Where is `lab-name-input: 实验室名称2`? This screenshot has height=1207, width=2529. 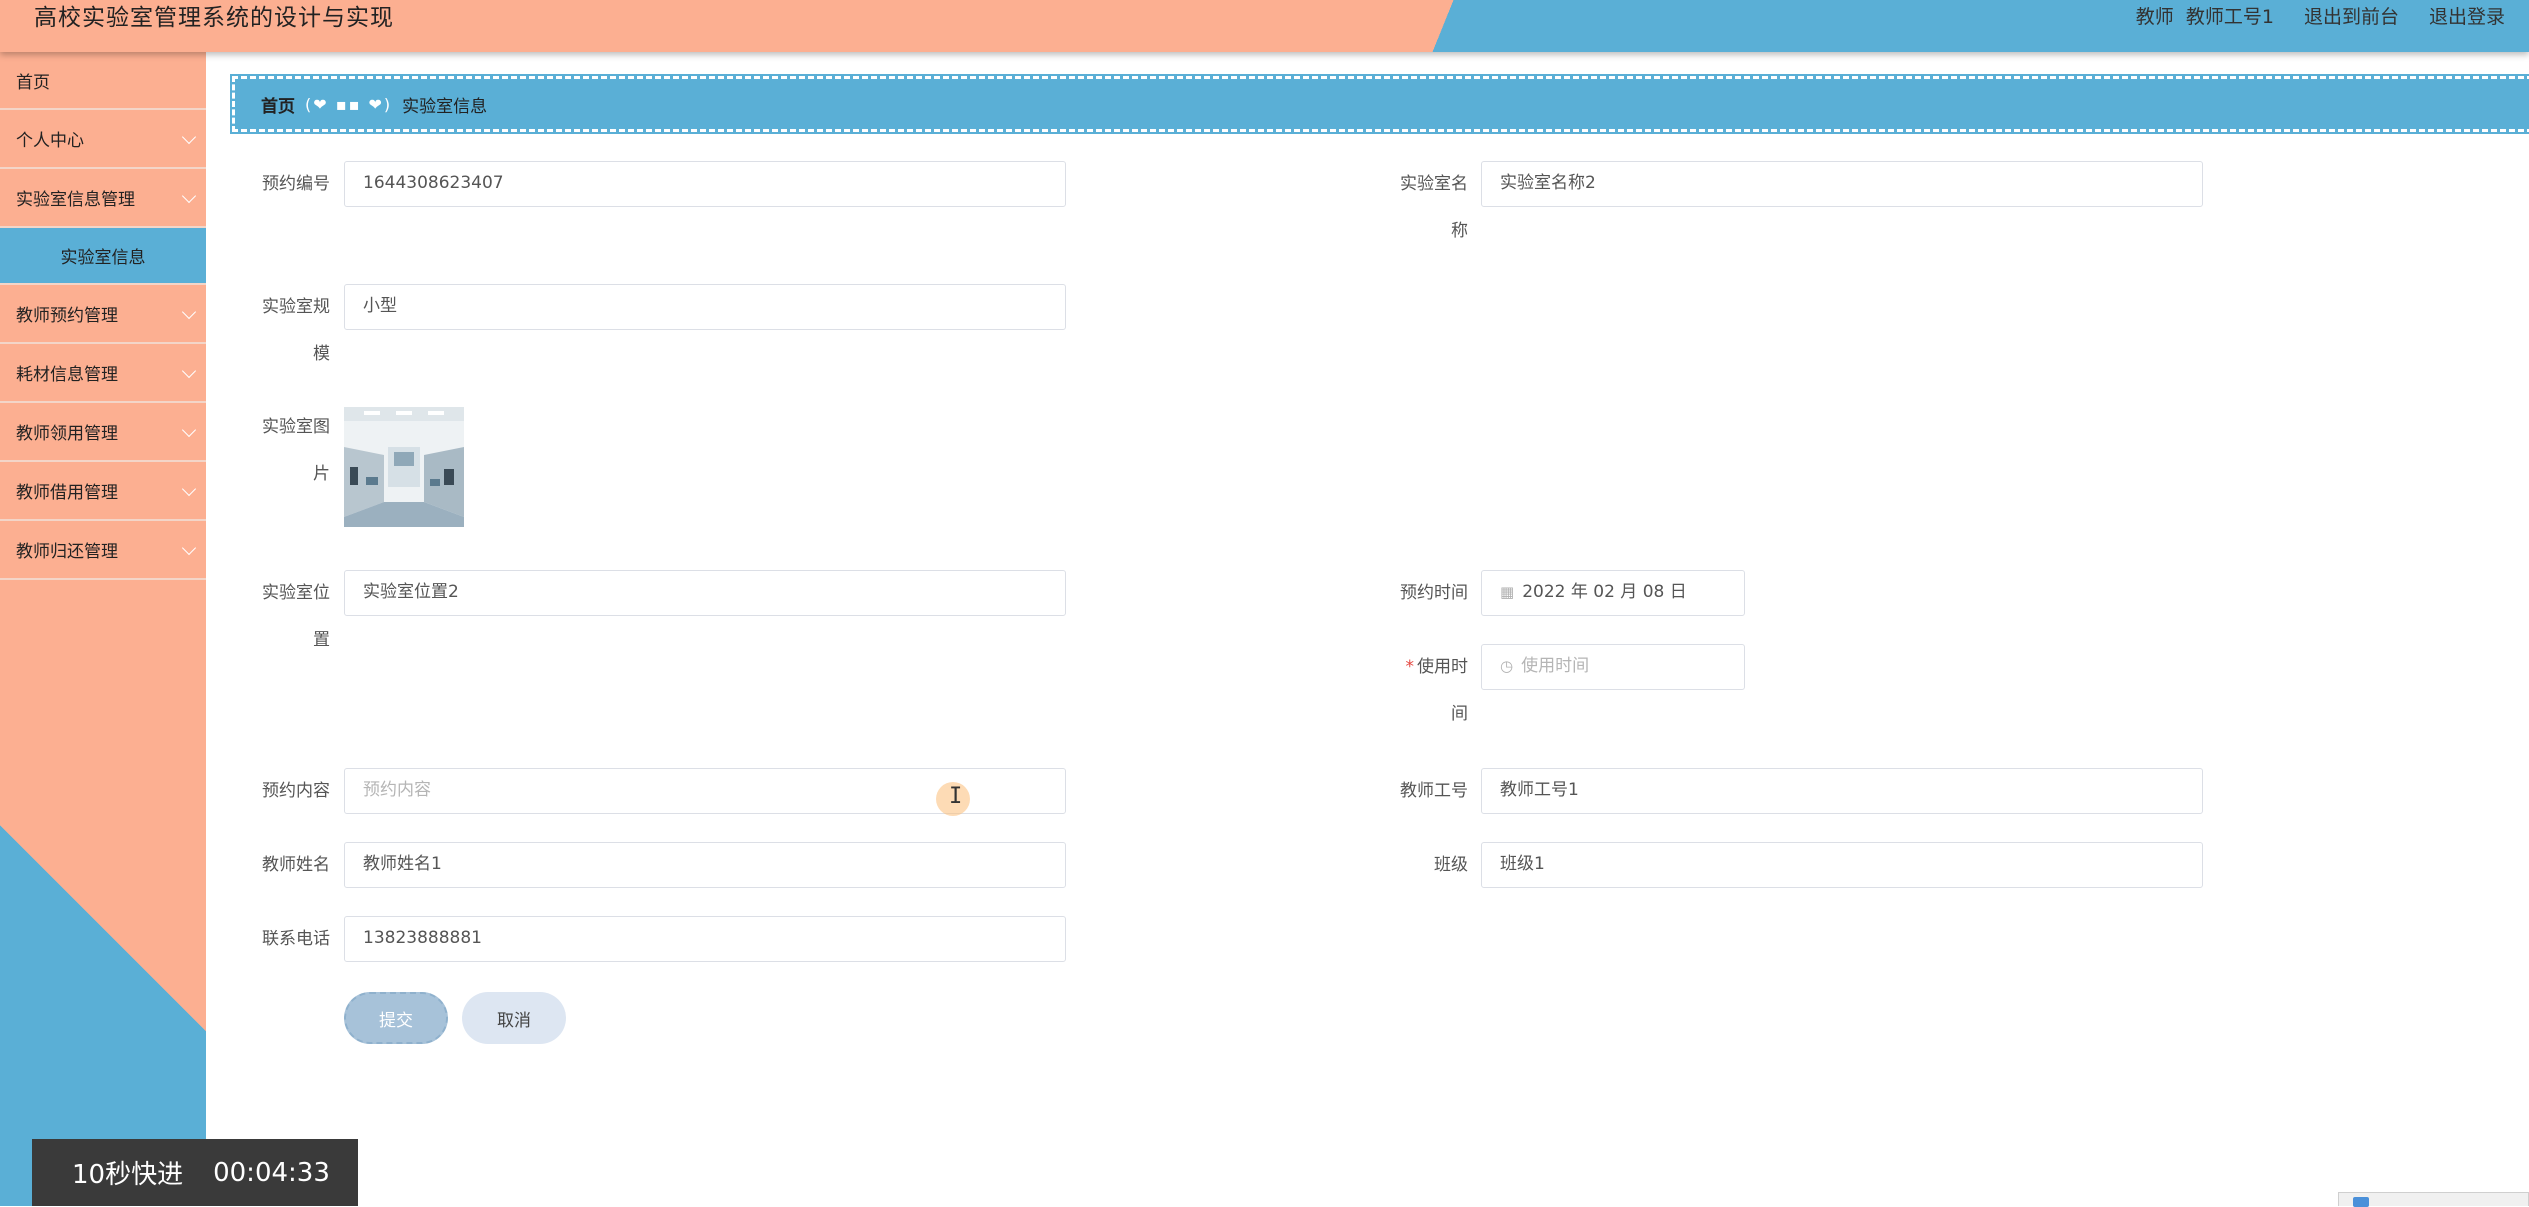 lab-name-input: 实验室名称2 is located at coordinates (1842, 184).